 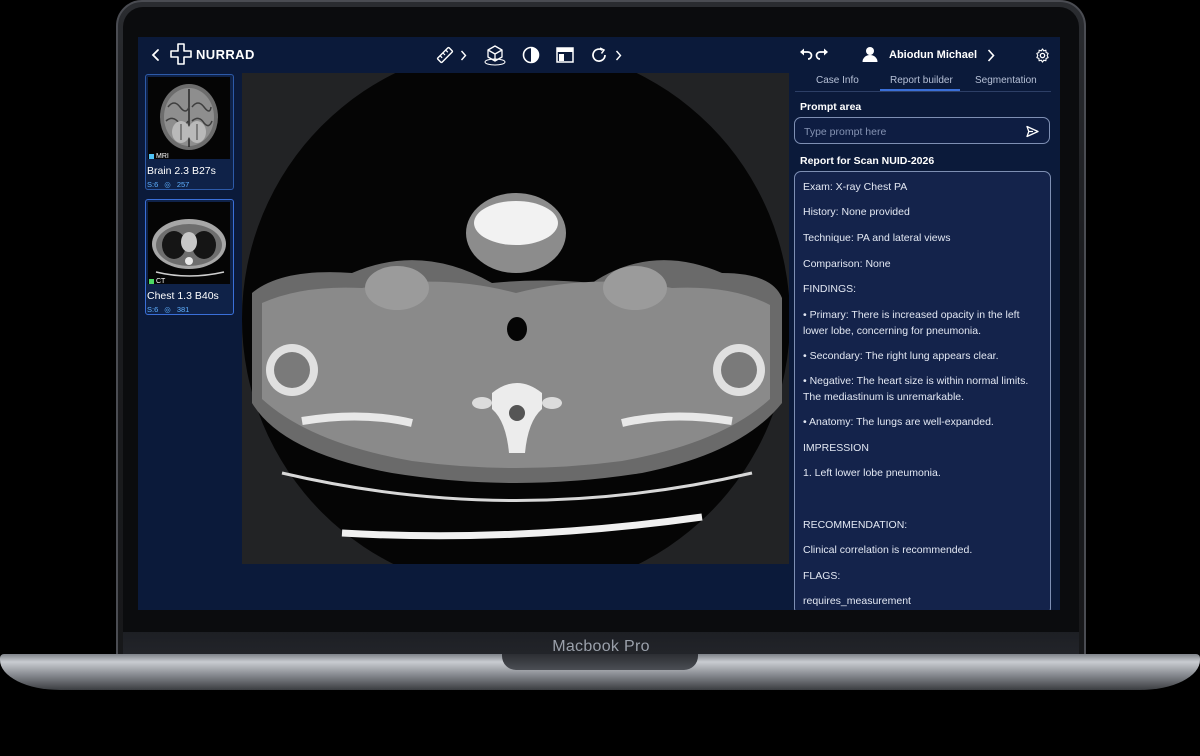 I want to click on series-meta: S:6 ◎ 257, so click(x=168, y=184).